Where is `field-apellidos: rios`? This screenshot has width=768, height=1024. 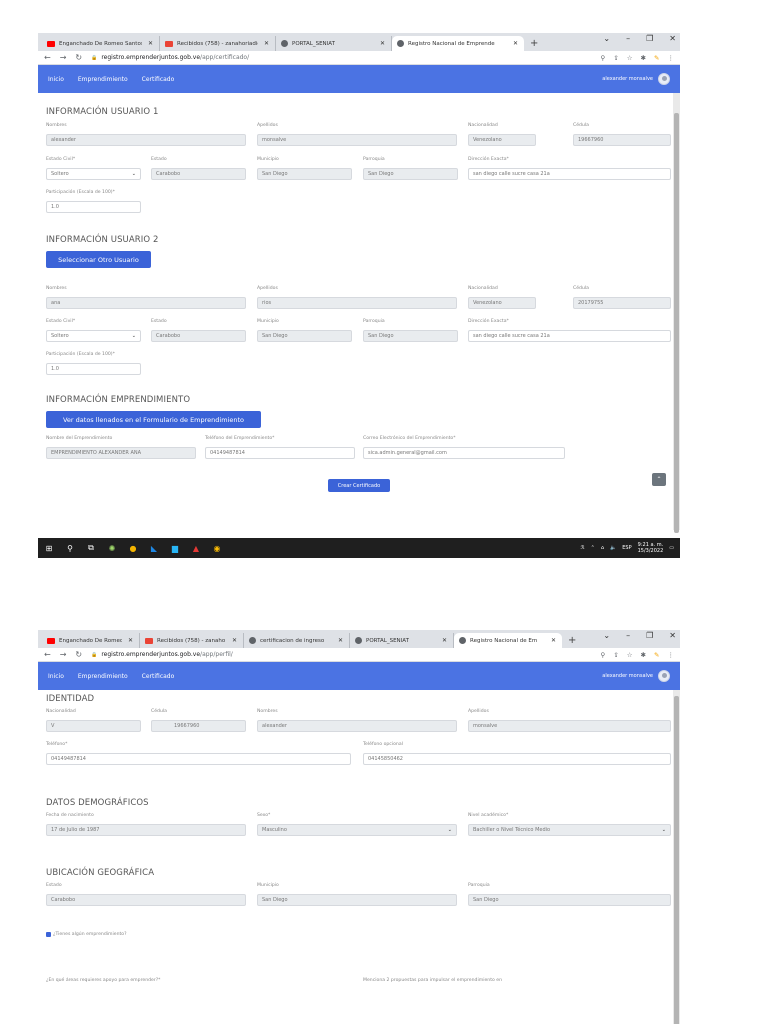
field-apellidos: rios is located at coordinates (357, 303).